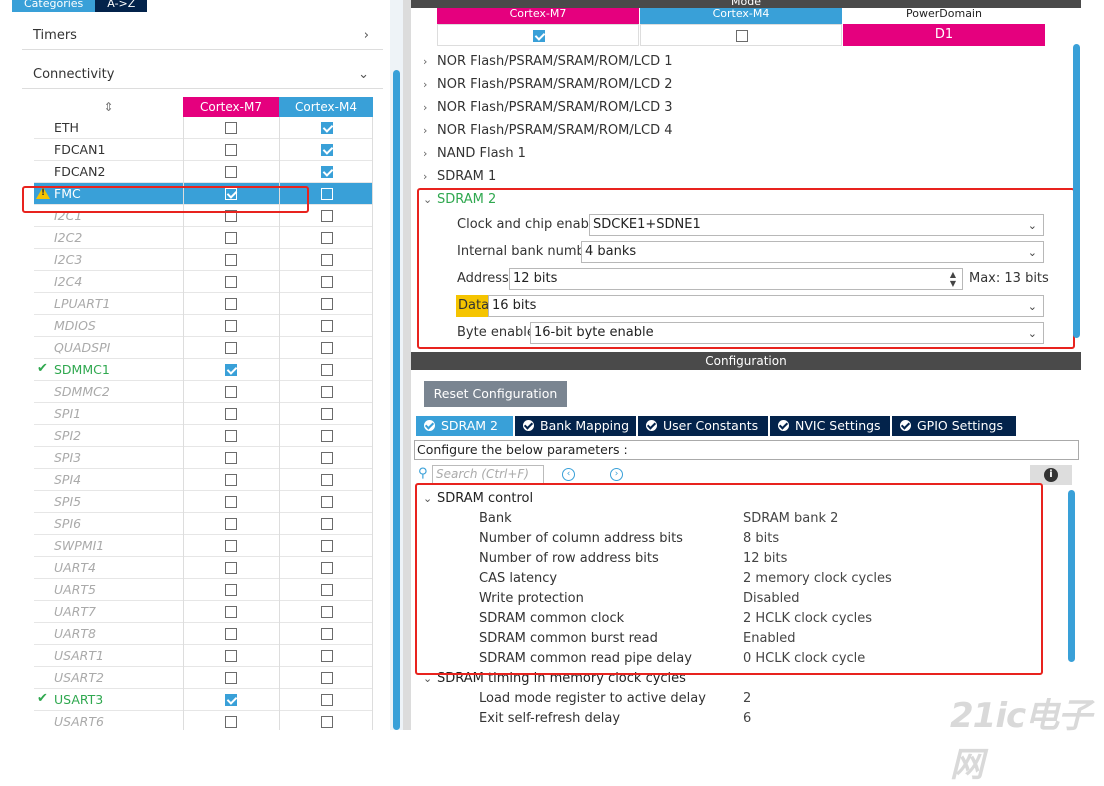 The height and width of the screenshot is (786, 1104). What do you see at coordinates (474, 154) in the screenshot?
I see `tree-item: › NAND Flash 1` at bounding box center [474, 154].